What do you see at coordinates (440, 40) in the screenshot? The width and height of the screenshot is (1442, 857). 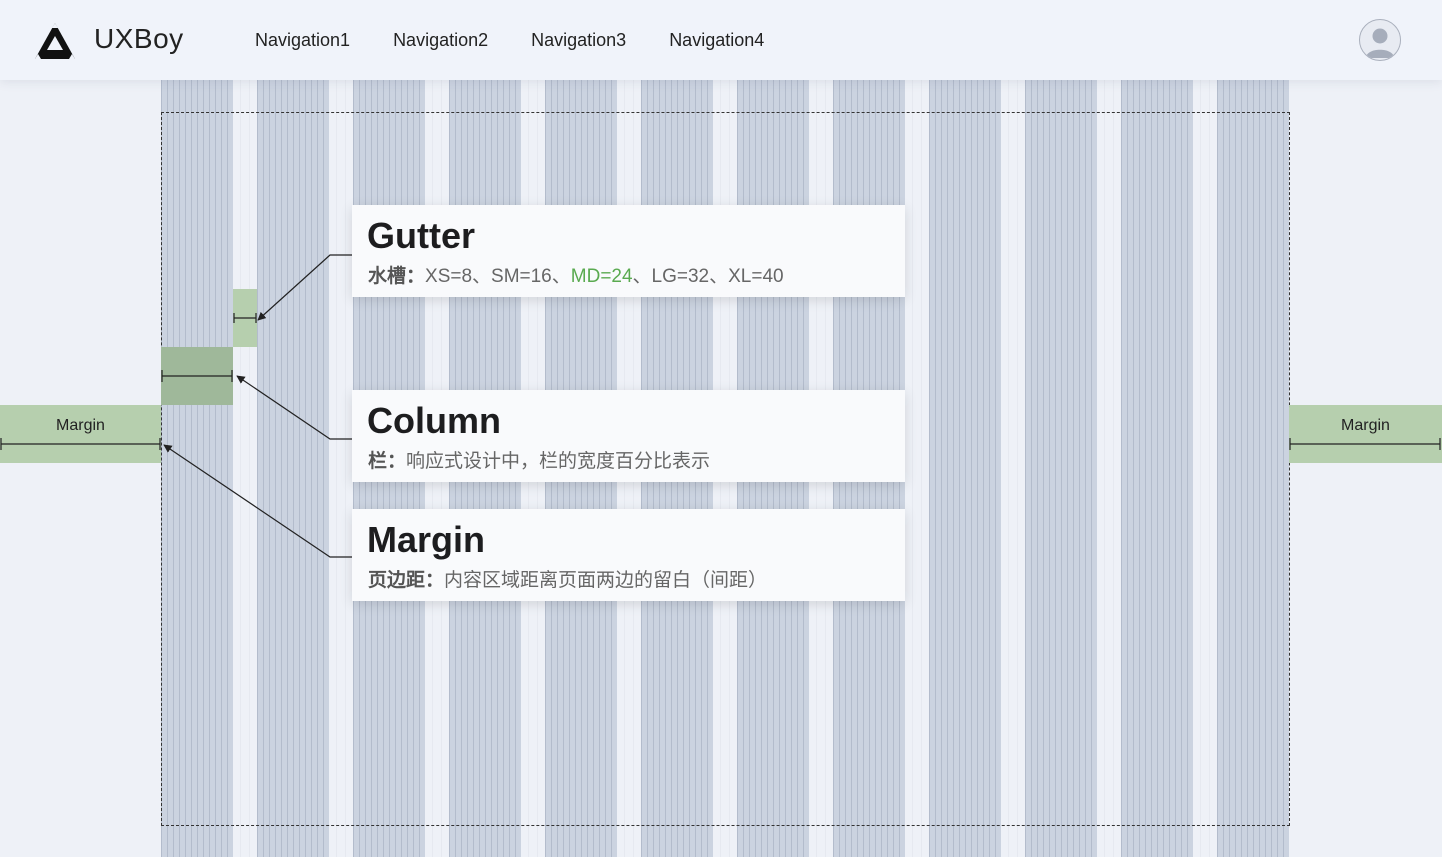 I see `nav-item-2: Navigation2` at bounding box center [440, 40].